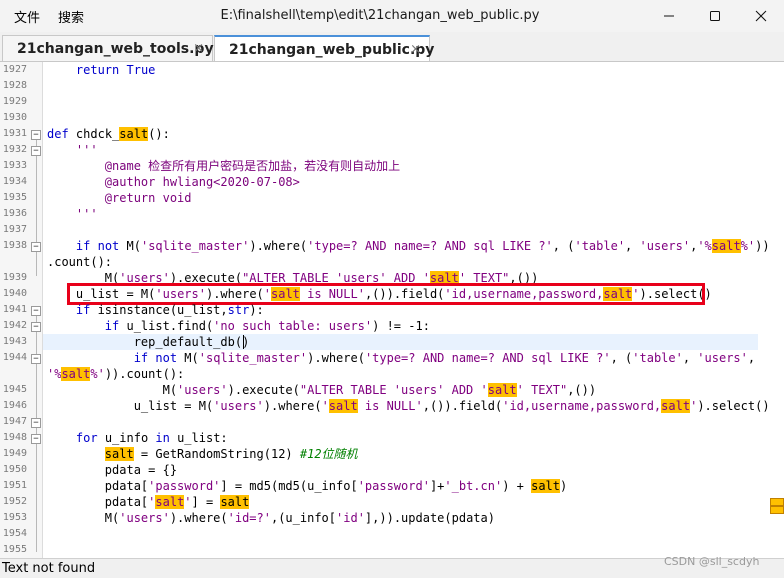  Describe the element at coordinates (86, 214) in the screenshot. I see `code-line-1936: '''` at that location.